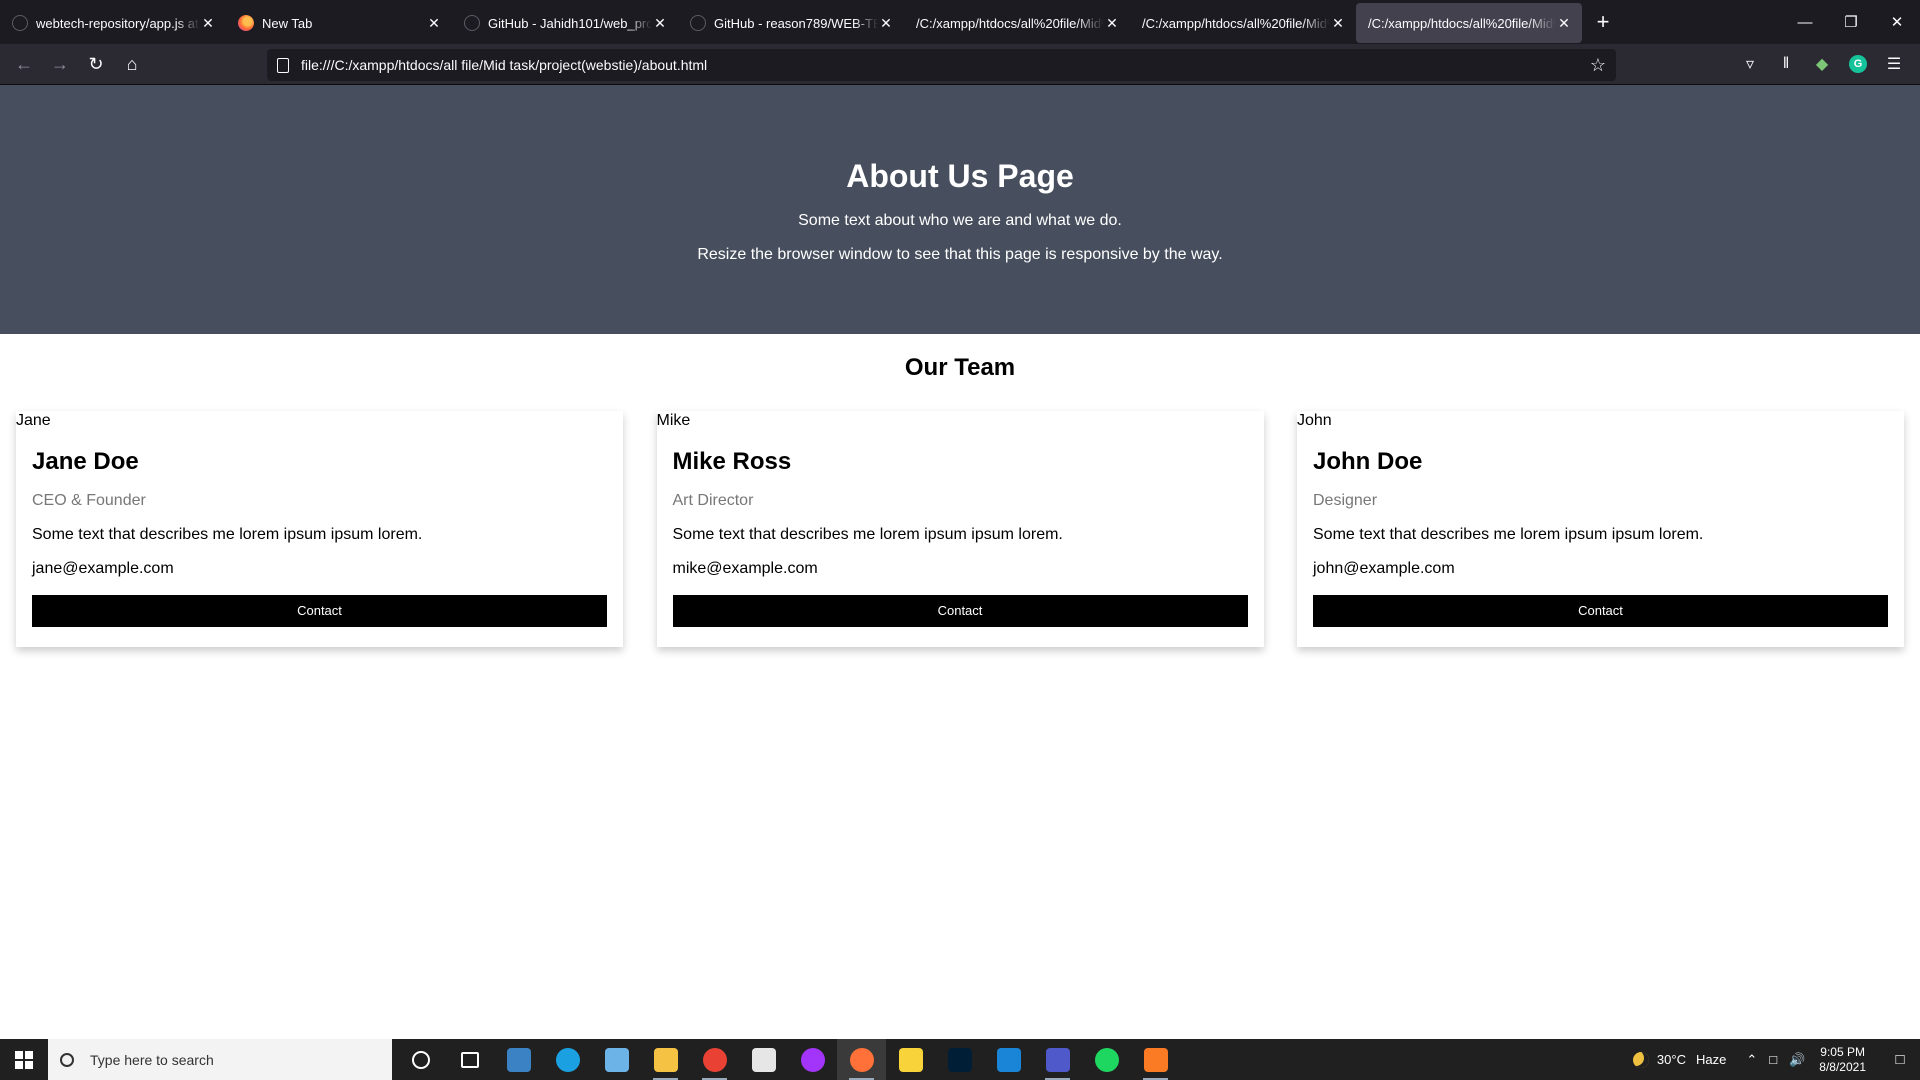 This screenshot has width=1920, height=1080. I want to click on cortana-icon, so click(420, 1059).